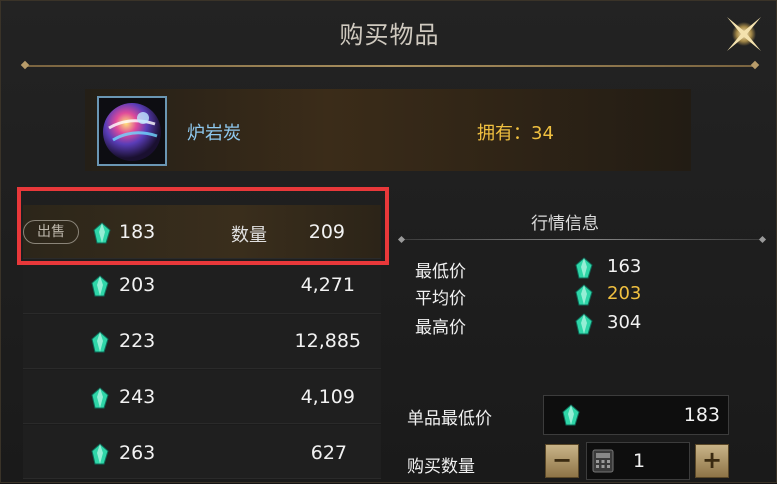 This screenshot has width=777, height=484. Describe the element at coordinates (636, 415) in the screenshot. I see `unit-min-price-field: 183` at that location.